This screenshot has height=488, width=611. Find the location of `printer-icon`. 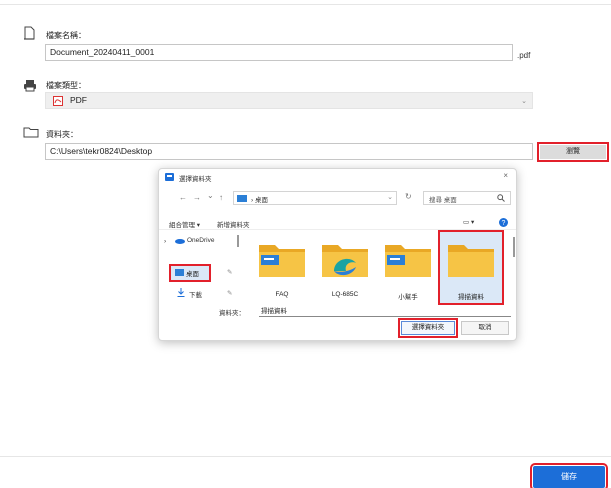

printer-icon is located at coordinates (30, 86).